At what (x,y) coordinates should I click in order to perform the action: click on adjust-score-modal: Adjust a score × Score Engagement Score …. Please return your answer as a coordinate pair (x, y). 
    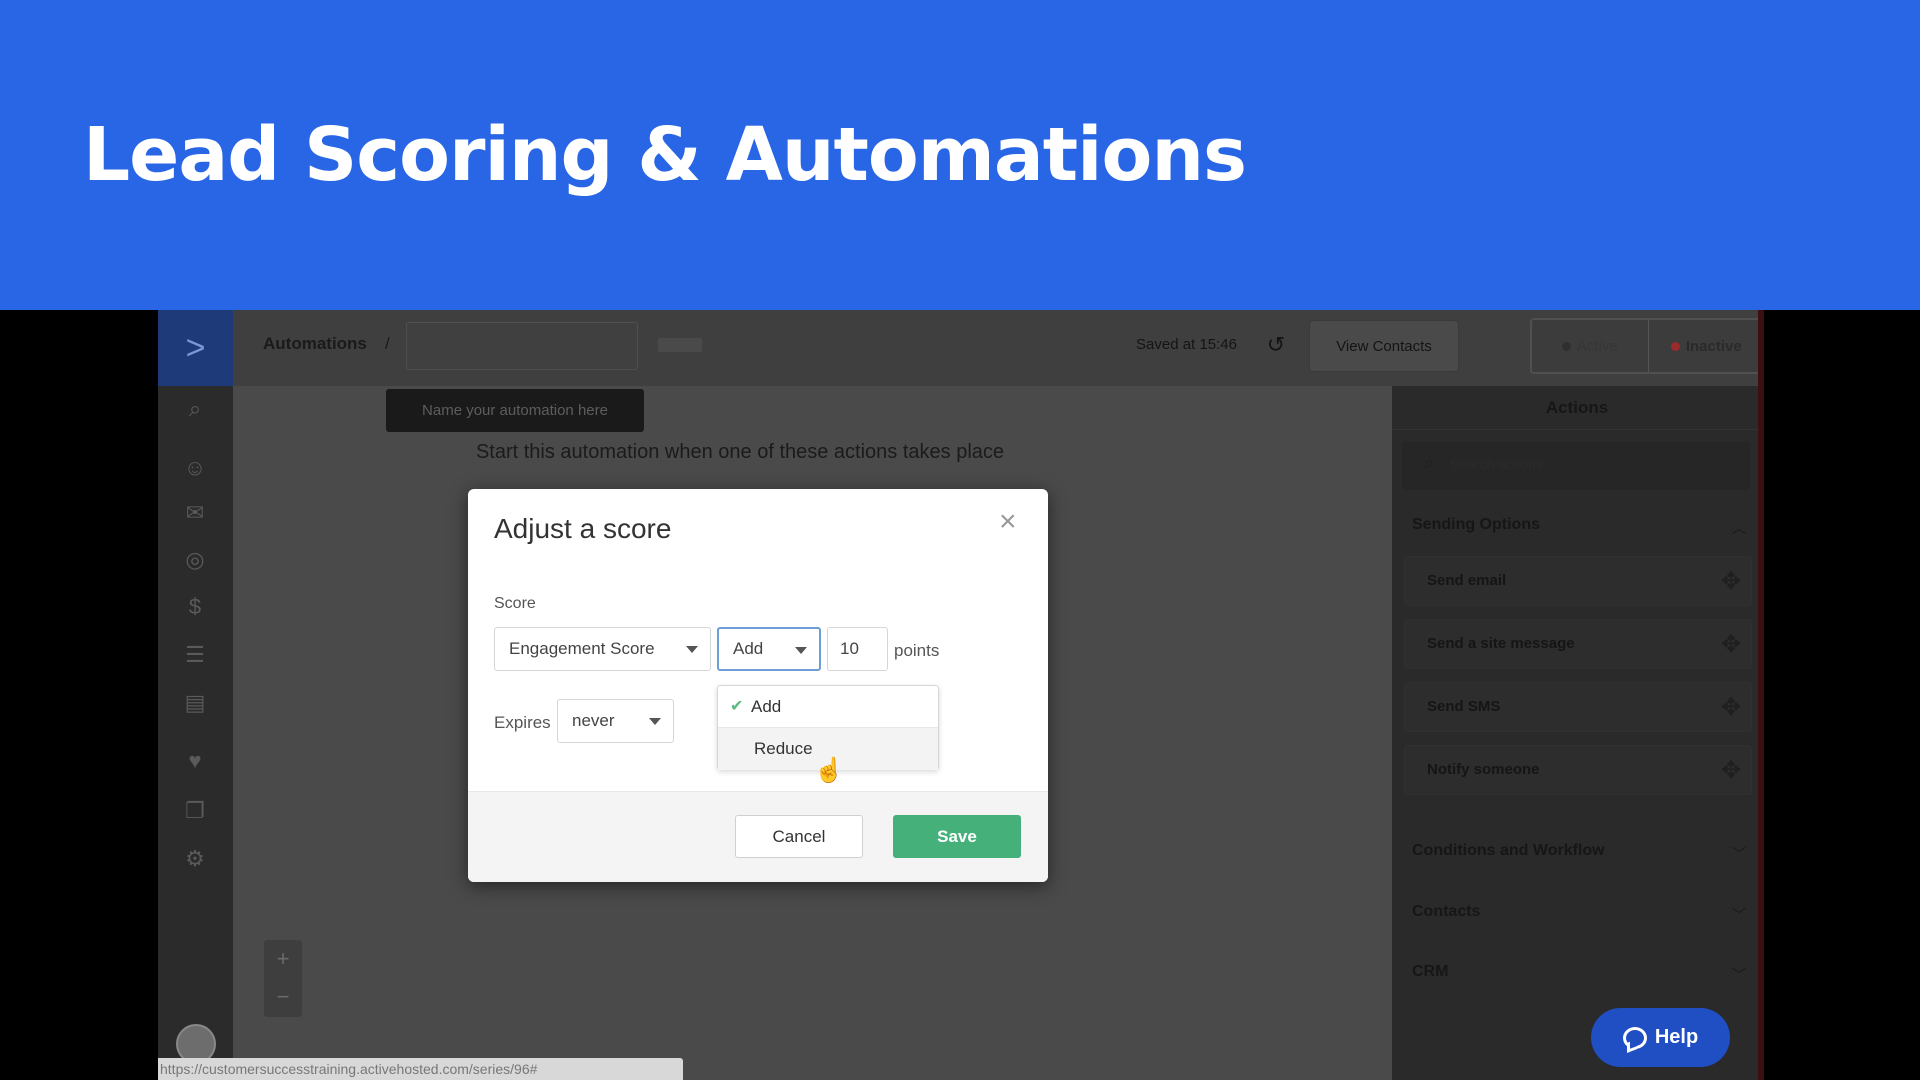
    Looking at the image, I should click on (758, 685).